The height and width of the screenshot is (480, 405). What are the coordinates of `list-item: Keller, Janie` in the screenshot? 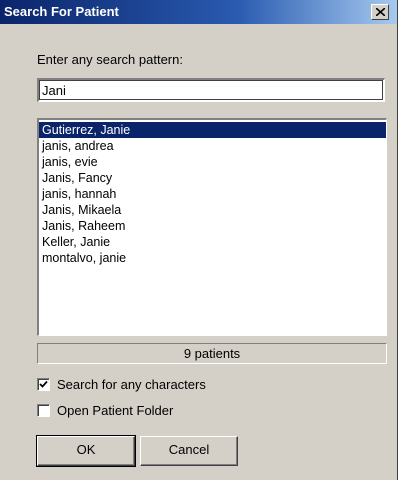 It's located at (212, 242).